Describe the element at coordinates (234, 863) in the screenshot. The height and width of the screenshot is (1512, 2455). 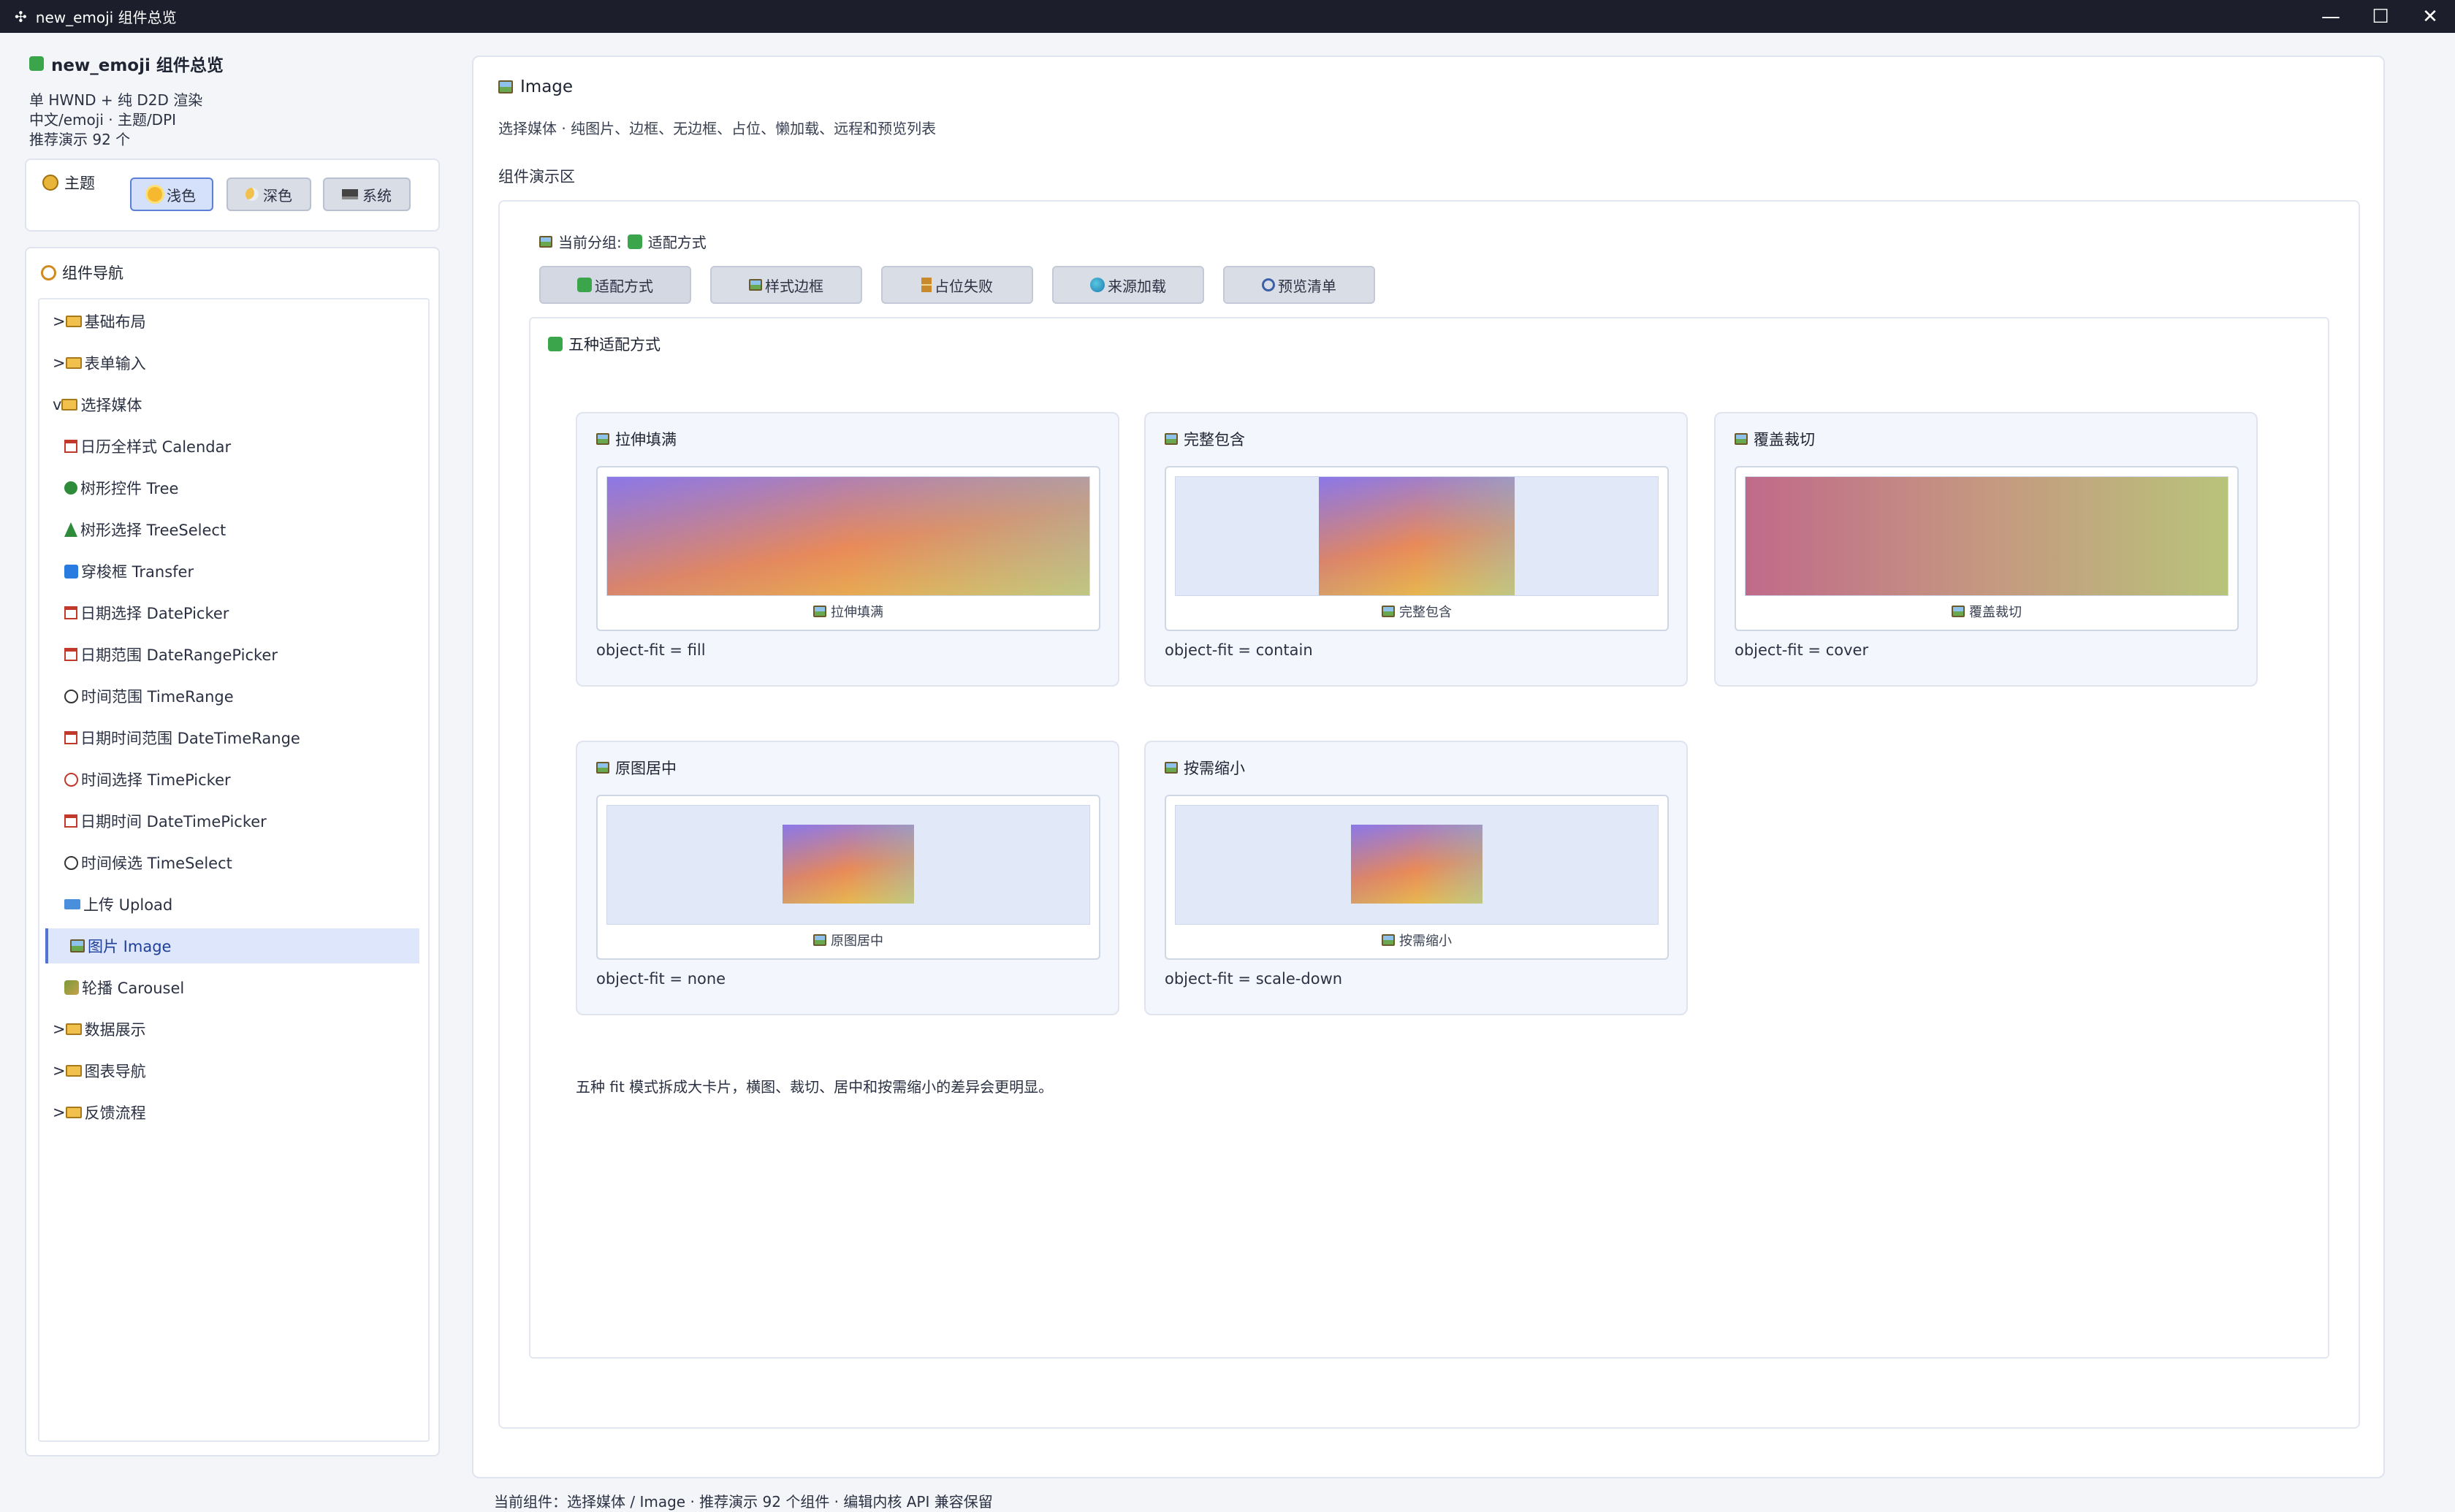
I see `nav-item-timeselect: 时间候选 TimeSelect` at that location.